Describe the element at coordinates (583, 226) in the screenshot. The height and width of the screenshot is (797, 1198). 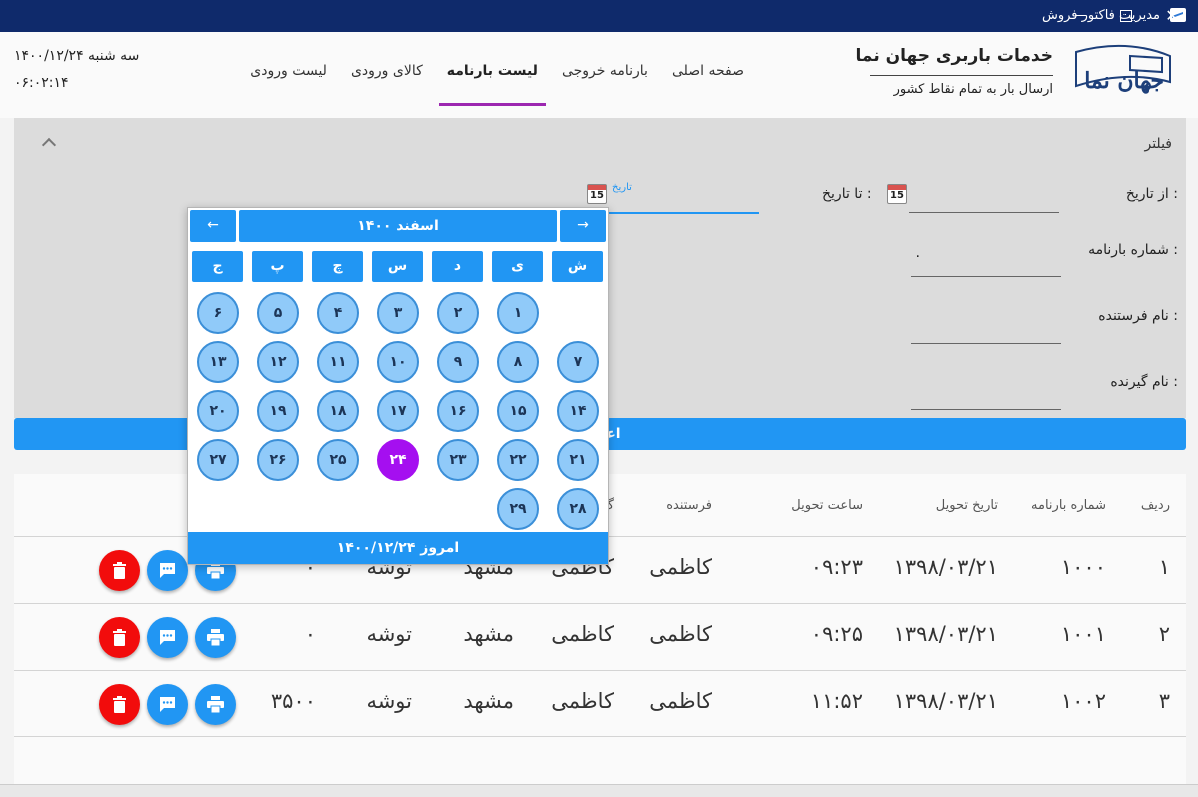
I see `next-month-button: →` at that location.